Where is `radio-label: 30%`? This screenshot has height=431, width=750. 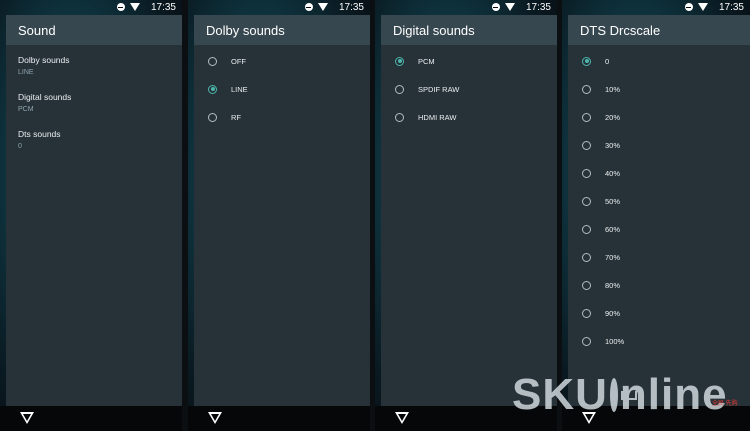
radio-label: 30% is located at coordinates (613, 145).